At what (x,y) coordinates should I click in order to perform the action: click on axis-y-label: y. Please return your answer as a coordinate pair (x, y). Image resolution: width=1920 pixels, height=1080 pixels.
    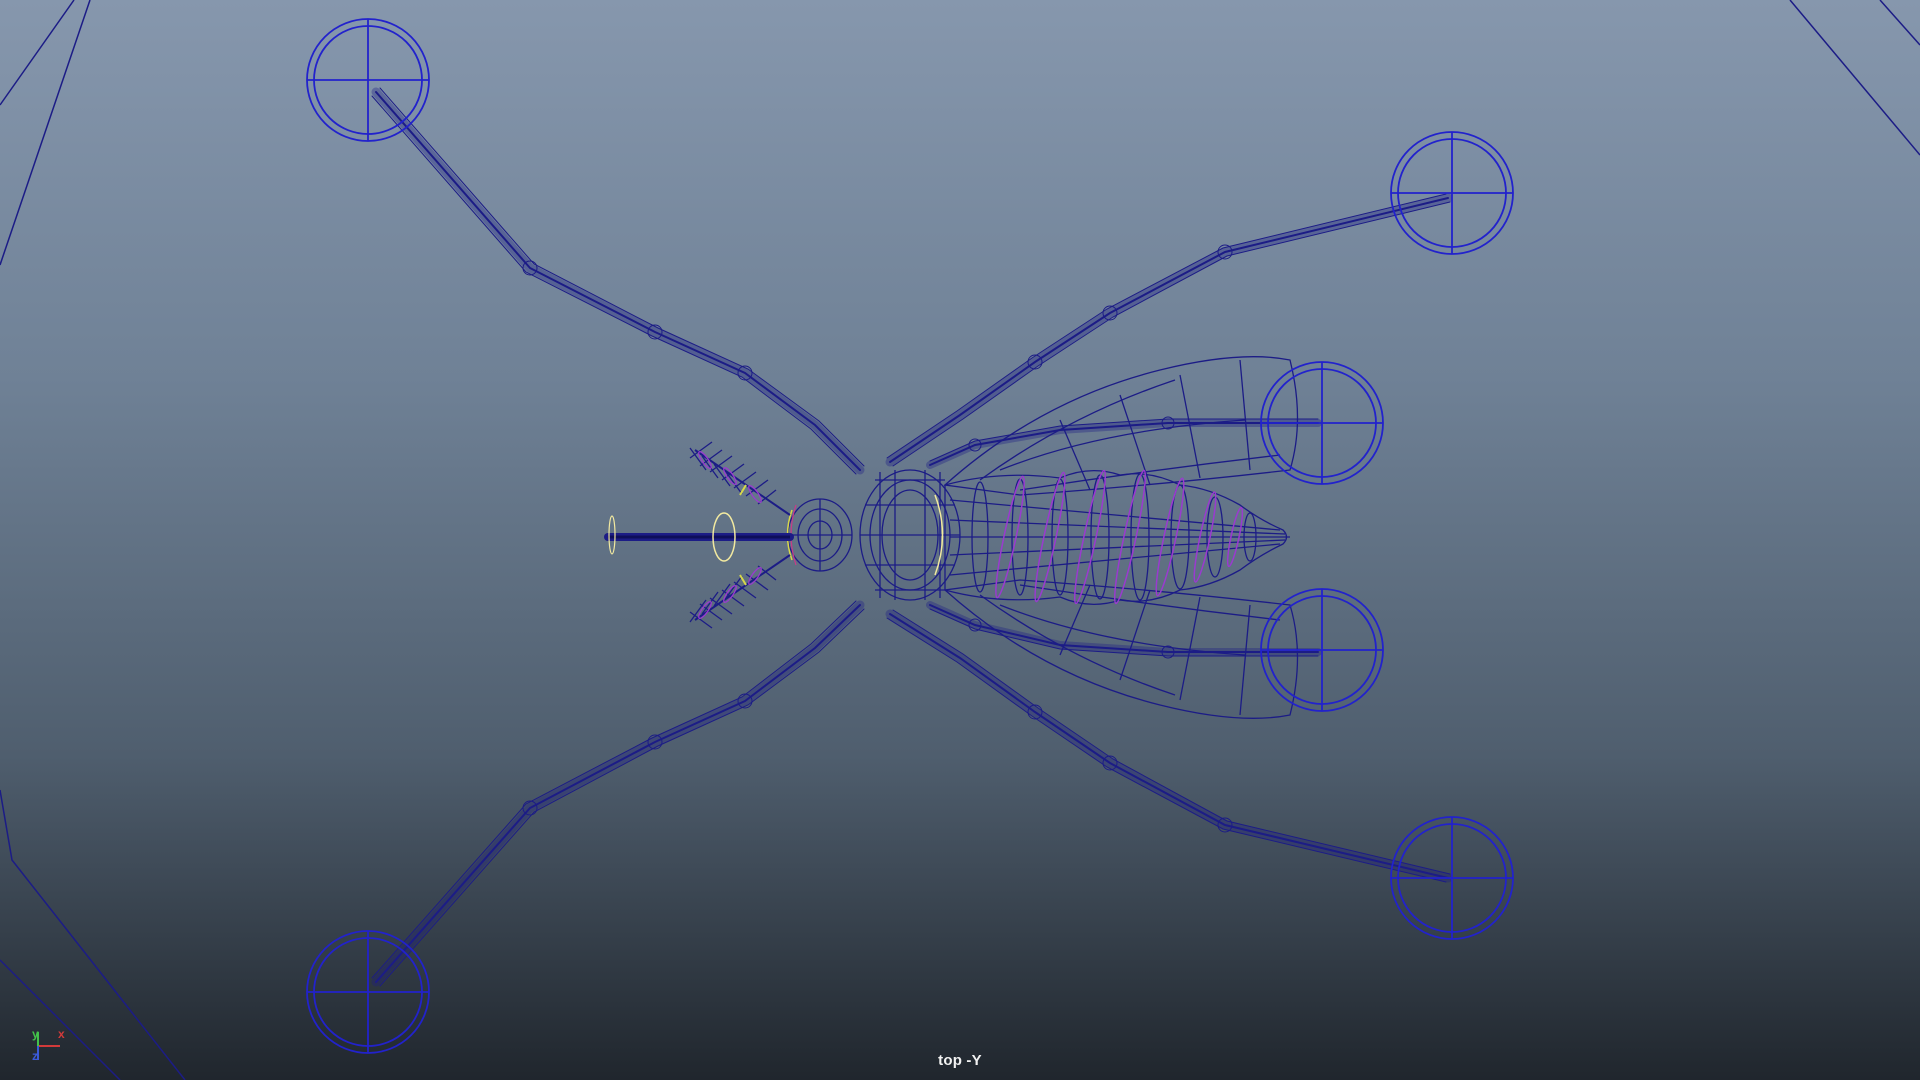
    Looking at the image, I should click on (35, 1034).